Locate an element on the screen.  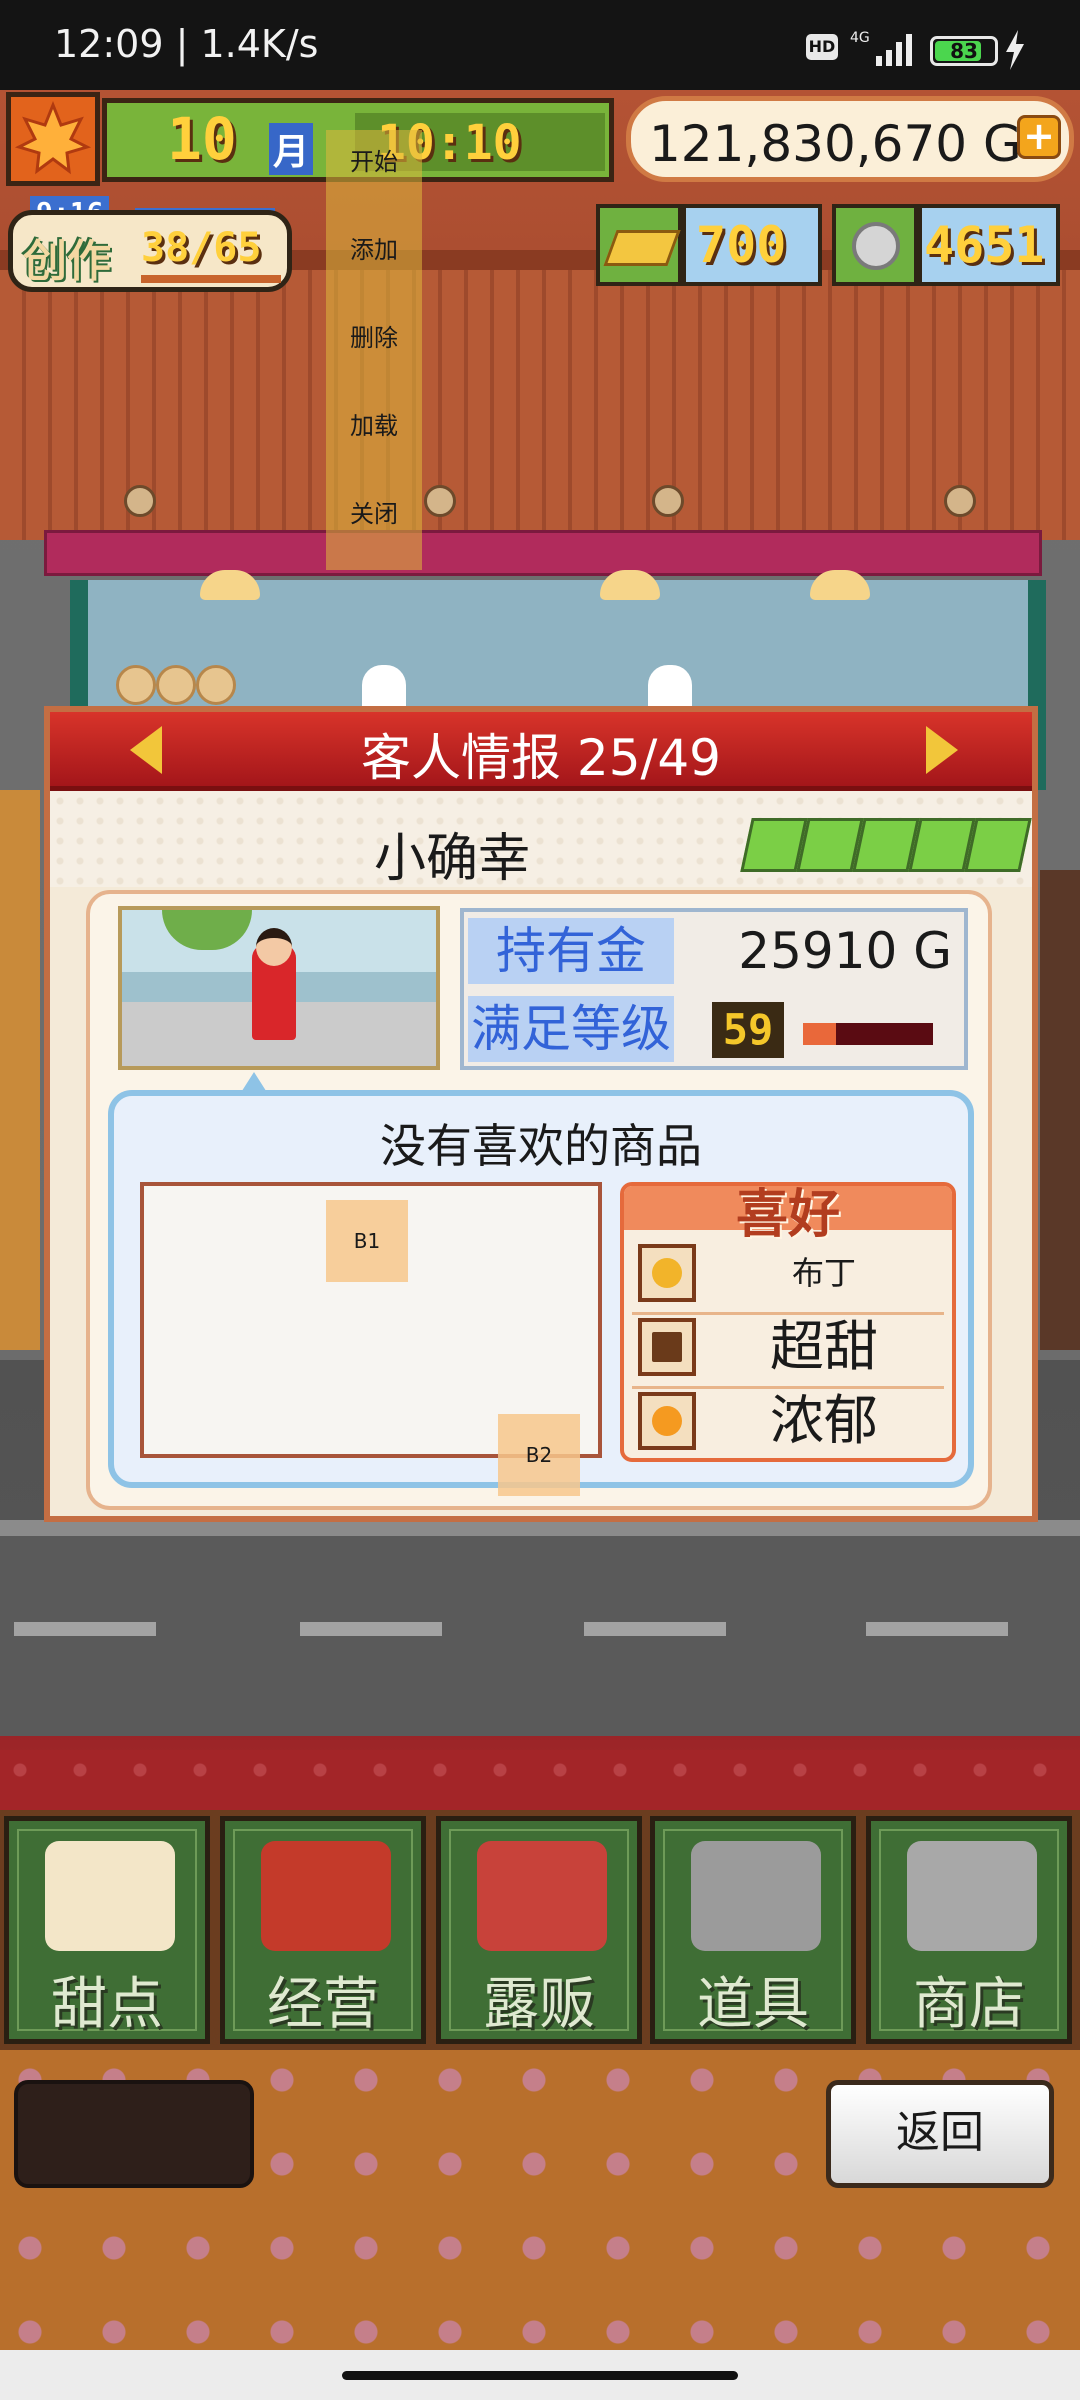
carpet is located at coordinates (540, 1780).